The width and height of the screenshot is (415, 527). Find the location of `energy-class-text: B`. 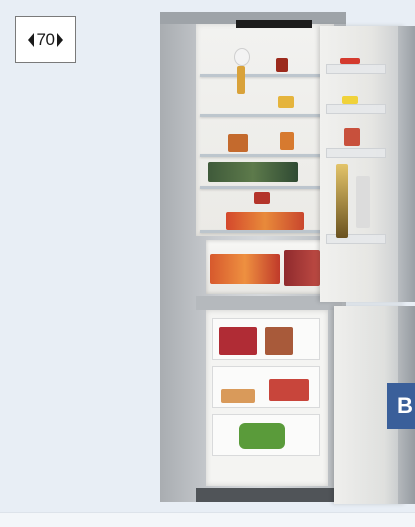

energy-class-text: B is located at coordinates (405, 405).